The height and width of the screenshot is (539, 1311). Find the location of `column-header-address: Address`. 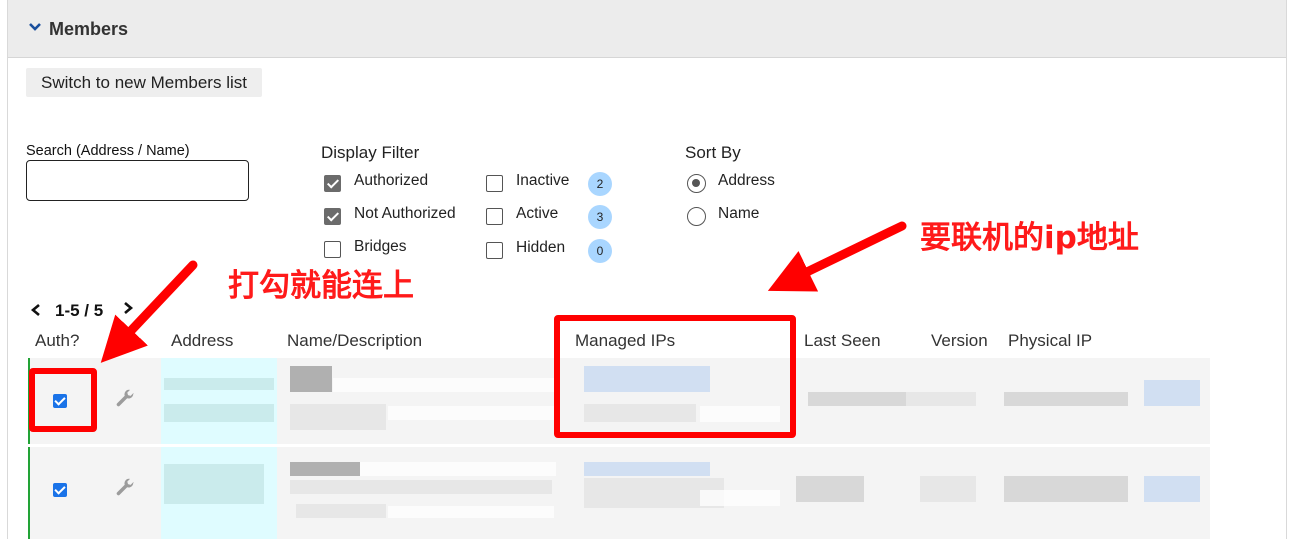

column-header-address: Address is located at coordinates (202, 341).